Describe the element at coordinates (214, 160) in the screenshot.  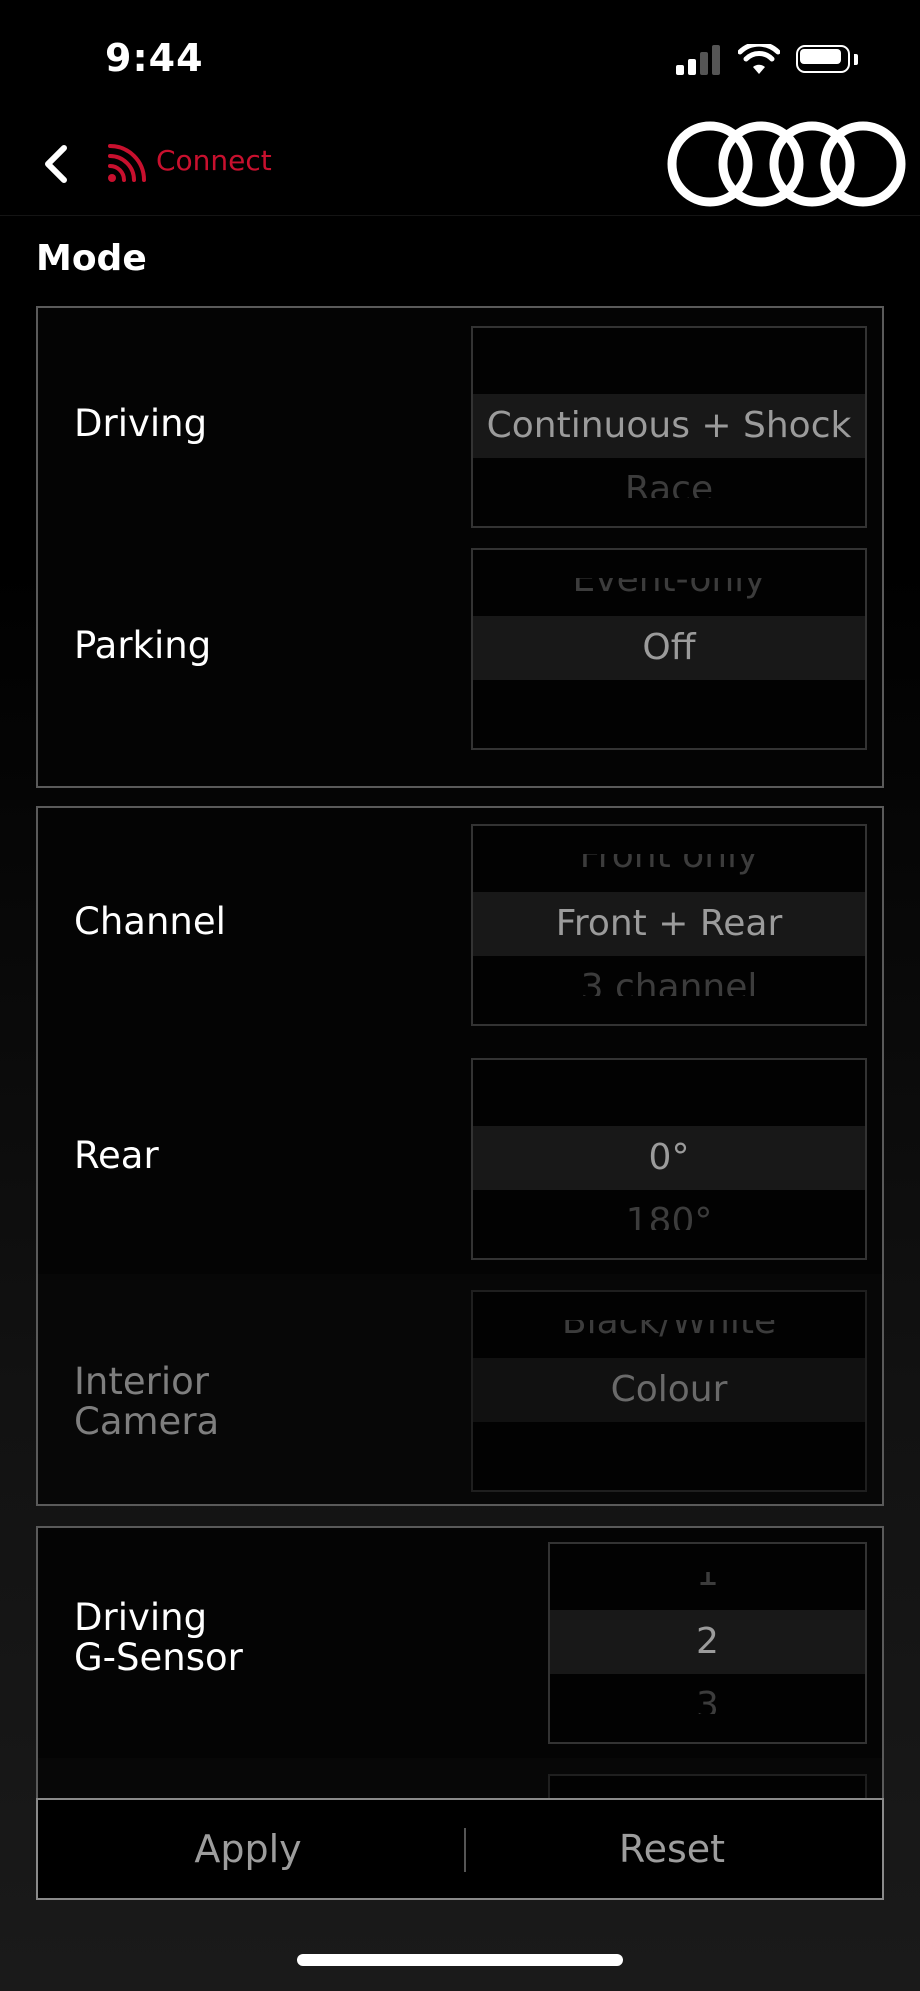
I see `connect-link: Connect` at that location.